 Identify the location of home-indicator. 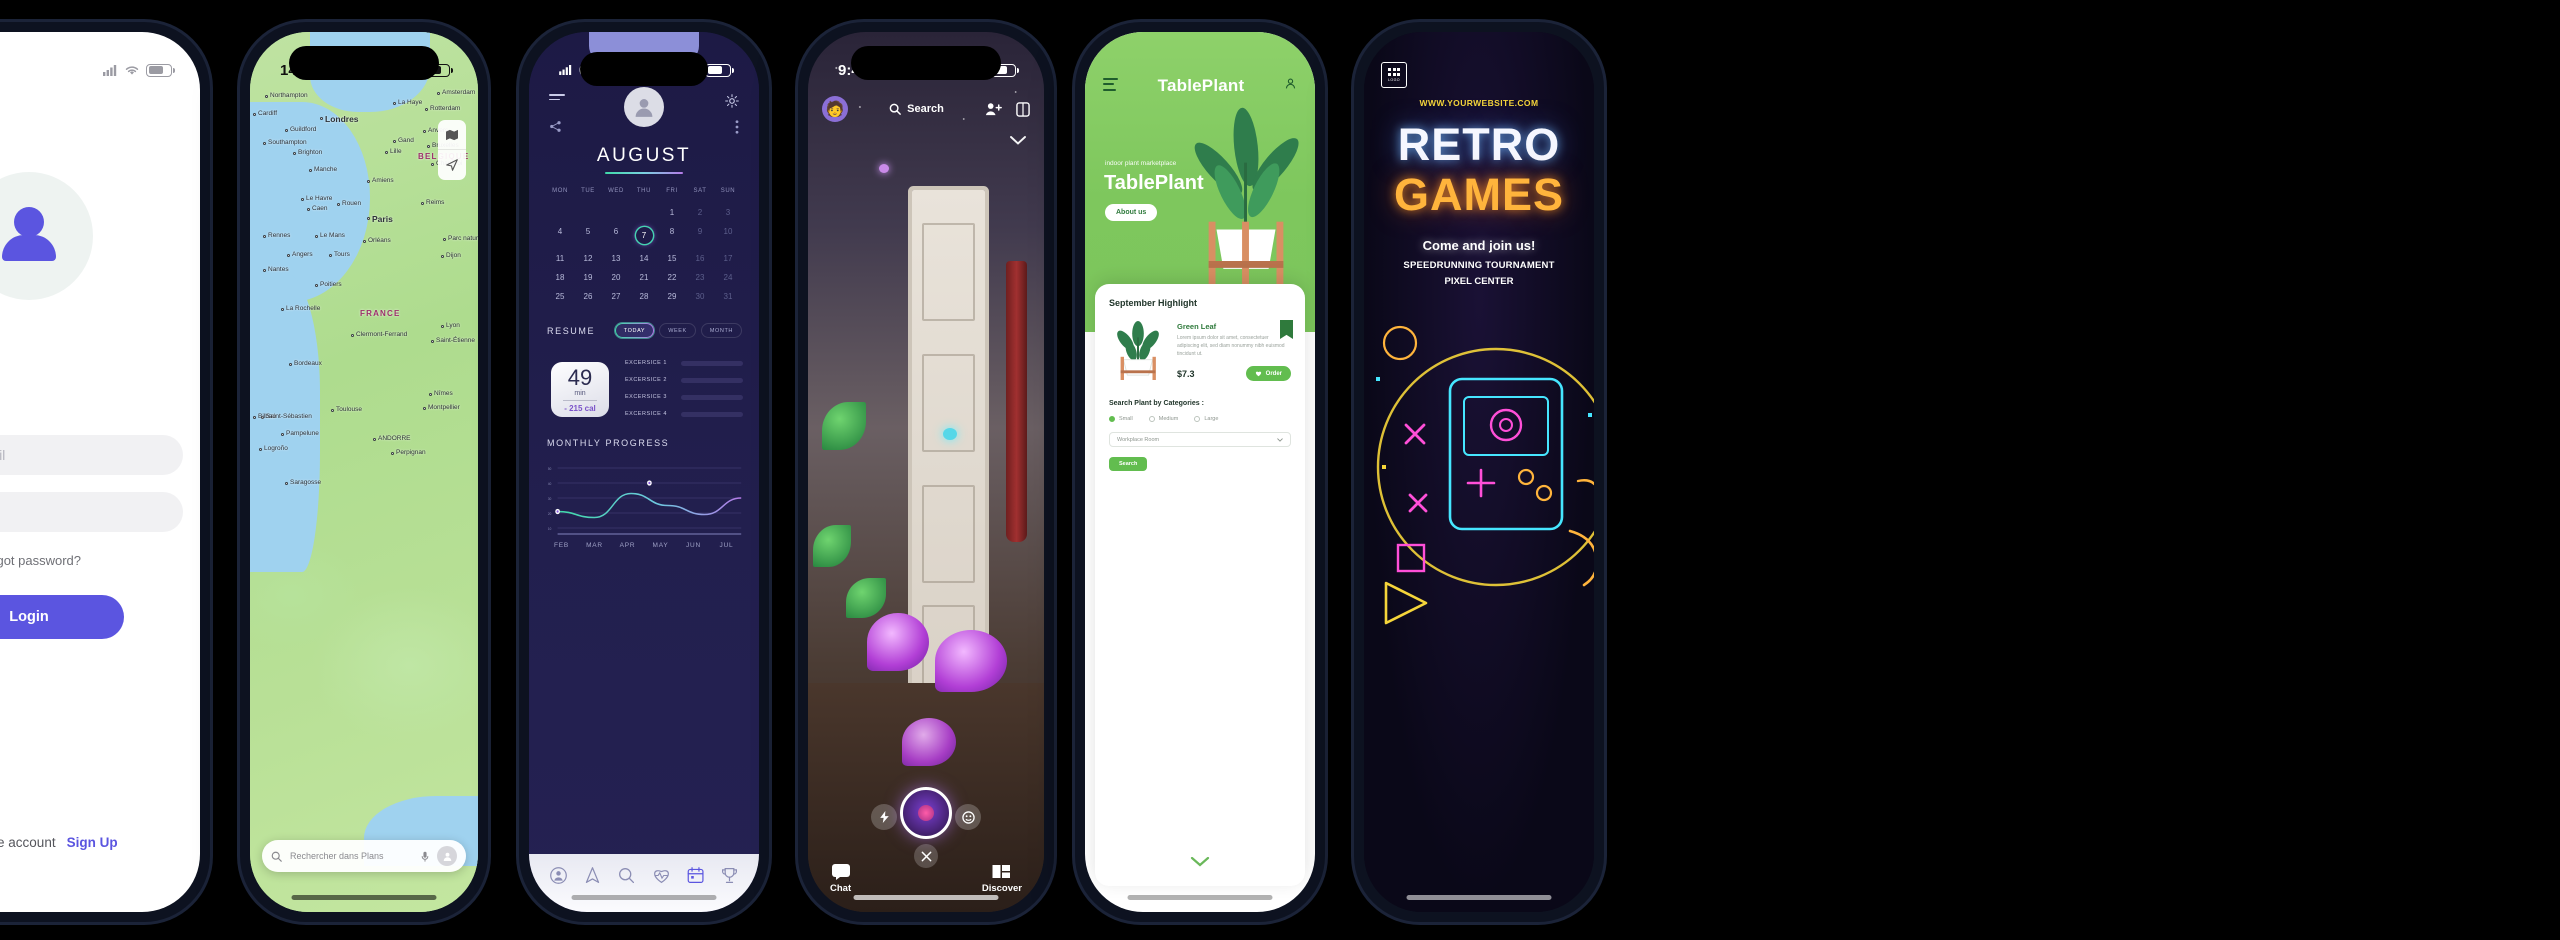
(644, 897).